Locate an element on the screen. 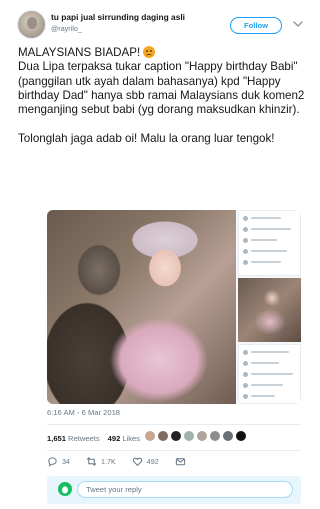  retweet-count: 1.7K is located at coordinates (108, 461).